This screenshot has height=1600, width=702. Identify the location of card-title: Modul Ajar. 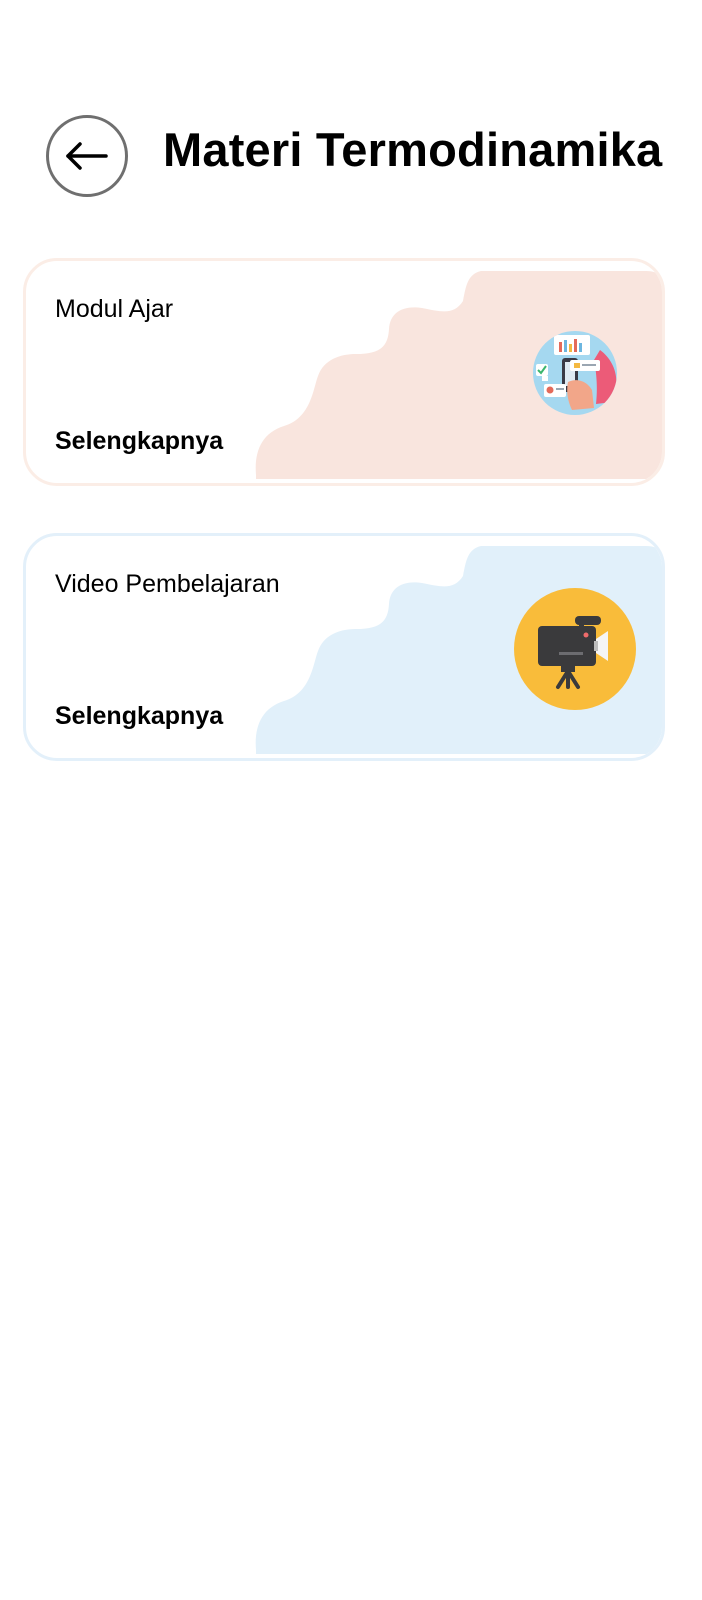
(114, 309).